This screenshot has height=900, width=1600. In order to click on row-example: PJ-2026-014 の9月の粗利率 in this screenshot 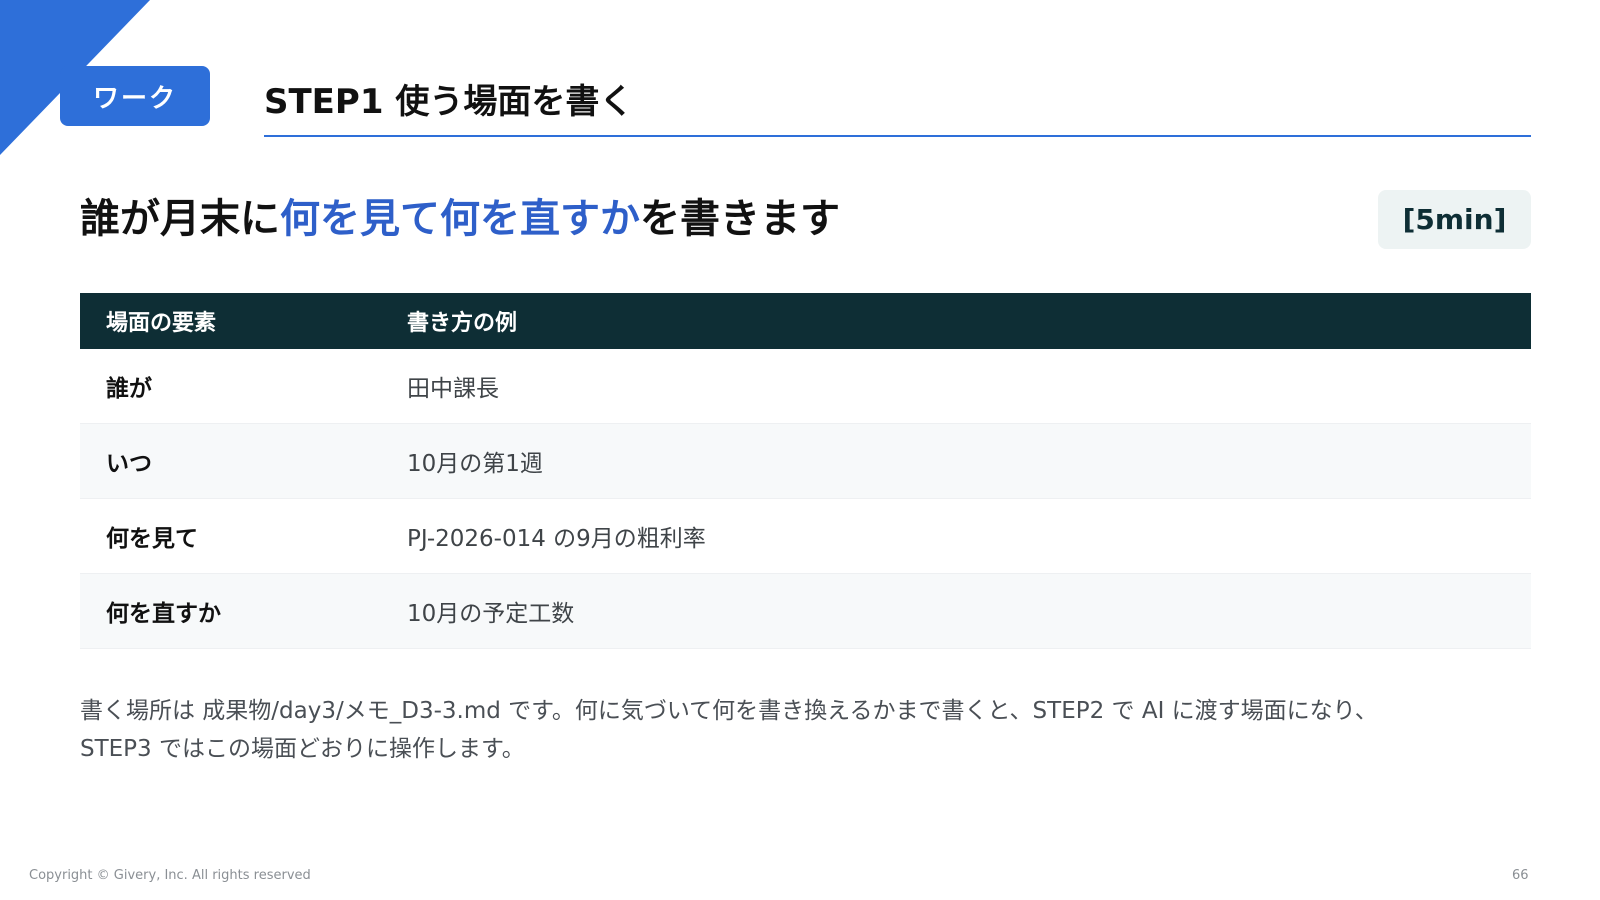, I will do `click(556, 539)`.